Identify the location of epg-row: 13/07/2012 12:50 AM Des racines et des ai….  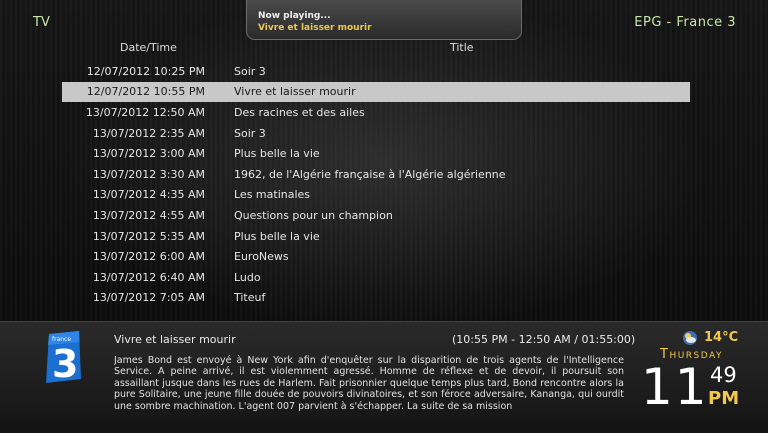
(376, 112).